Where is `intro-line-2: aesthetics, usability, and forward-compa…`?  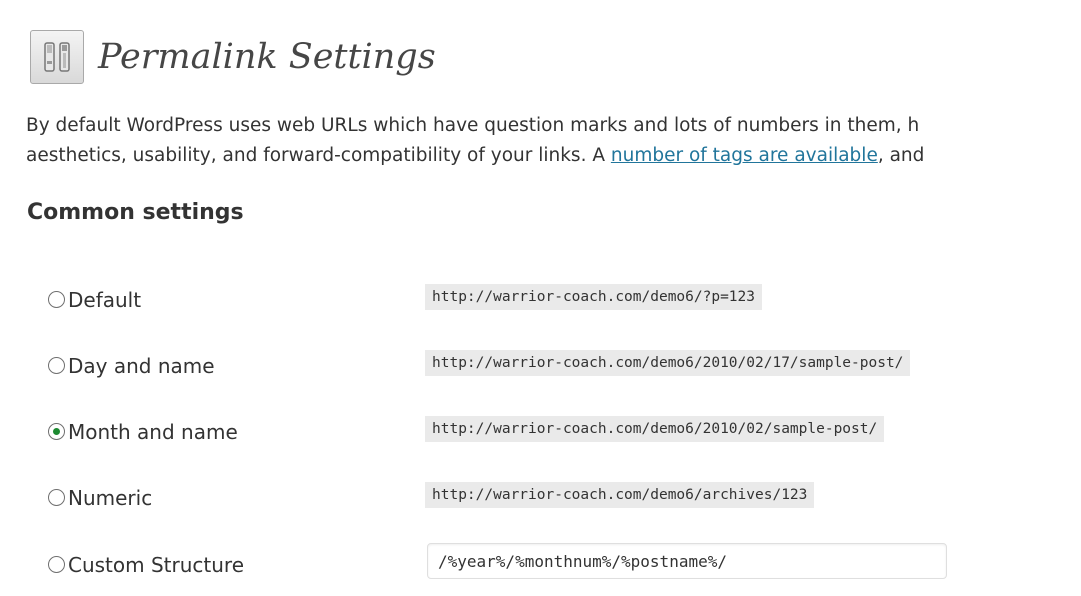
intro-line-2: aesthetics, usability, and forward-compa… is located at coordinates (553, 156).